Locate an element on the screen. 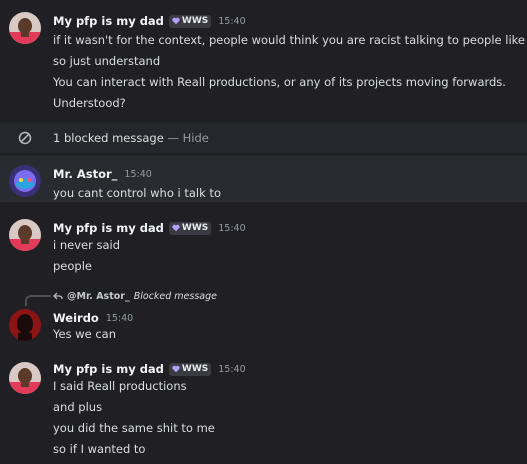  message-text: so if I wanted to is located at coordinates (99, 449).